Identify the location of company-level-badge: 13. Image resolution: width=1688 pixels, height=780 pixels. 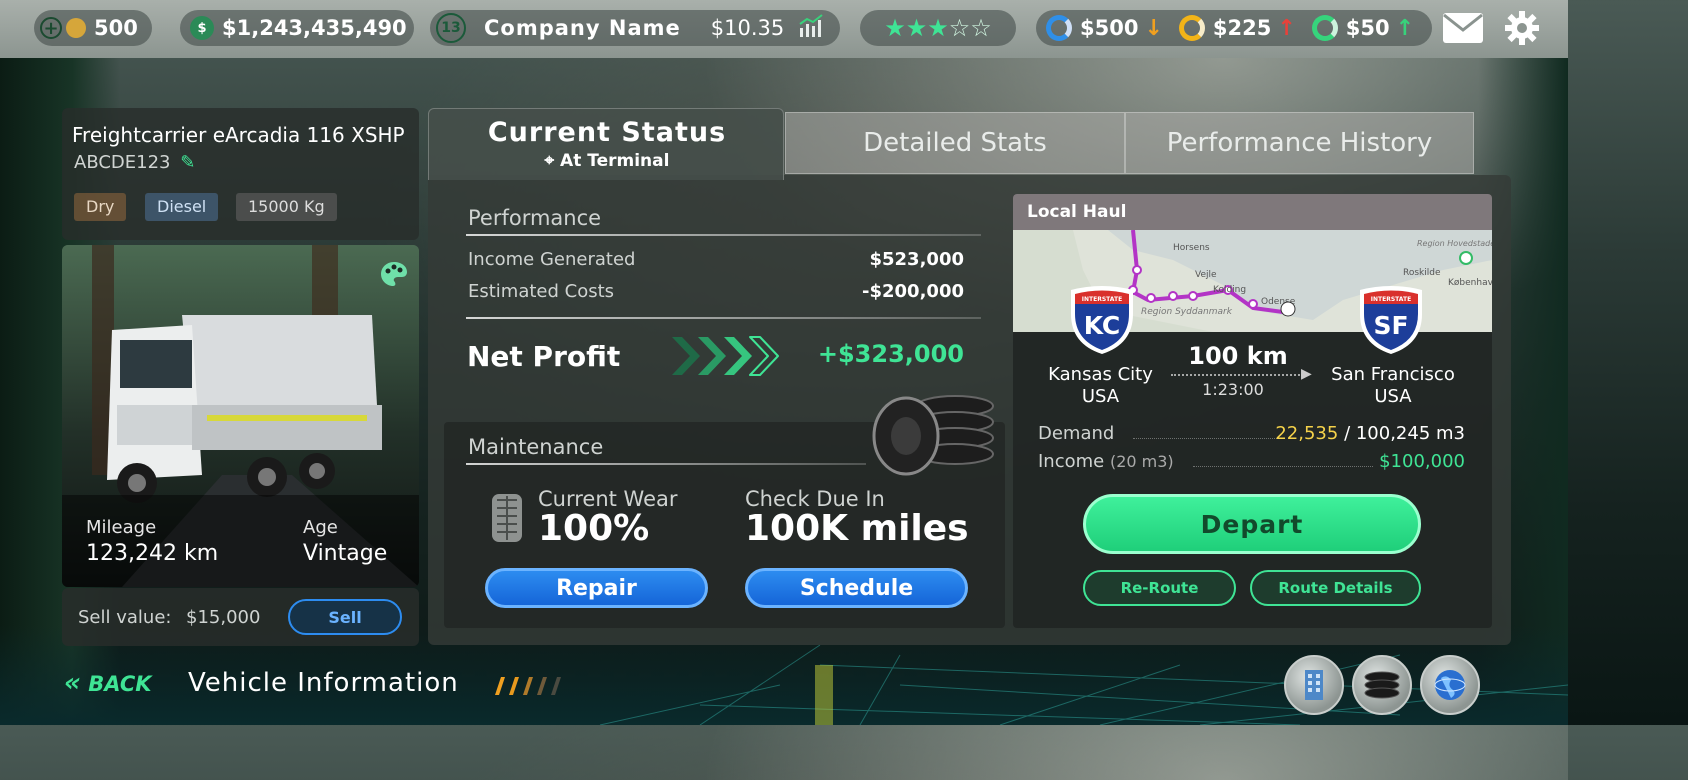
(451, 28).